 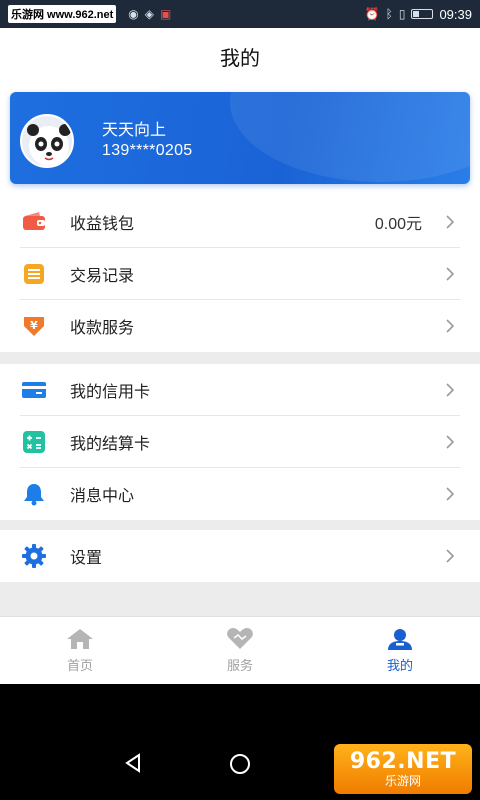 I want to click on menu-item-settings: 设置, so click(x=240, y=556).